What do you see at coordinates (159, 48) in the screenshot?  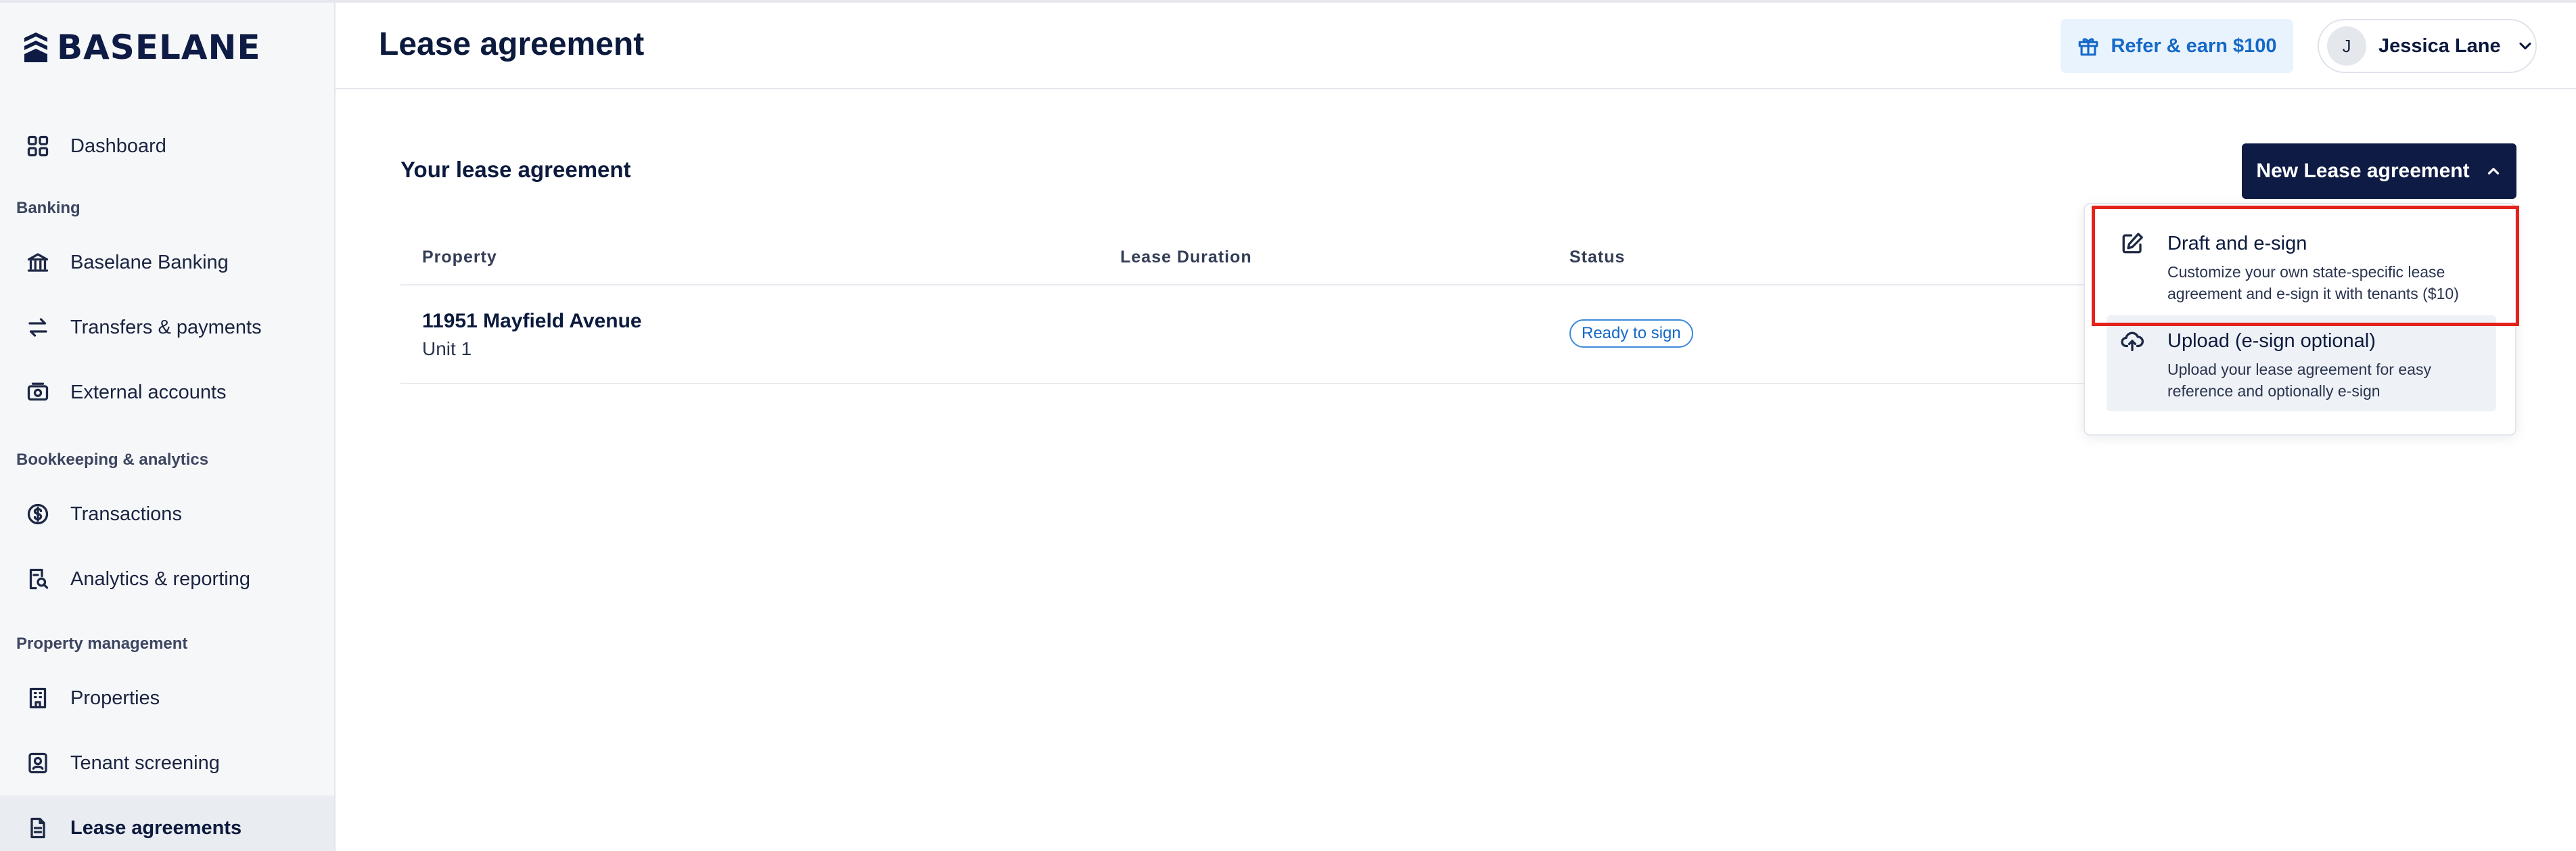 I see `brand-name: BASELANE` at bounding box center [159, 48].